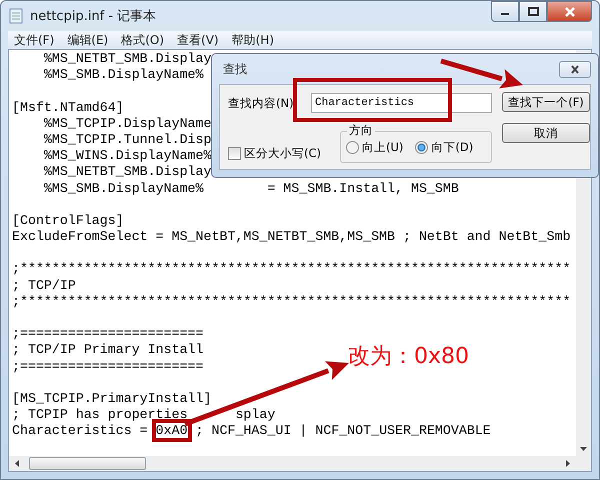 Image resolution: width=600 pixels, height=480 pixels. I want to click on code-line: [ControlFlags], so click(68, 221).